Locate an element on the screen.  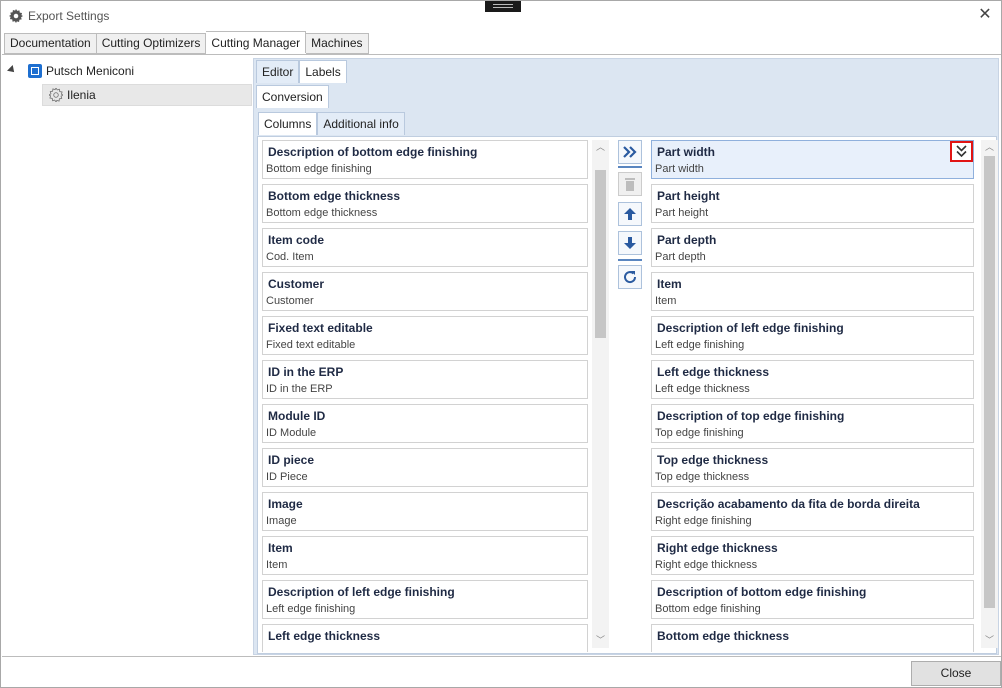
list-item: Customer Customer is located at coordinates (425, 291).